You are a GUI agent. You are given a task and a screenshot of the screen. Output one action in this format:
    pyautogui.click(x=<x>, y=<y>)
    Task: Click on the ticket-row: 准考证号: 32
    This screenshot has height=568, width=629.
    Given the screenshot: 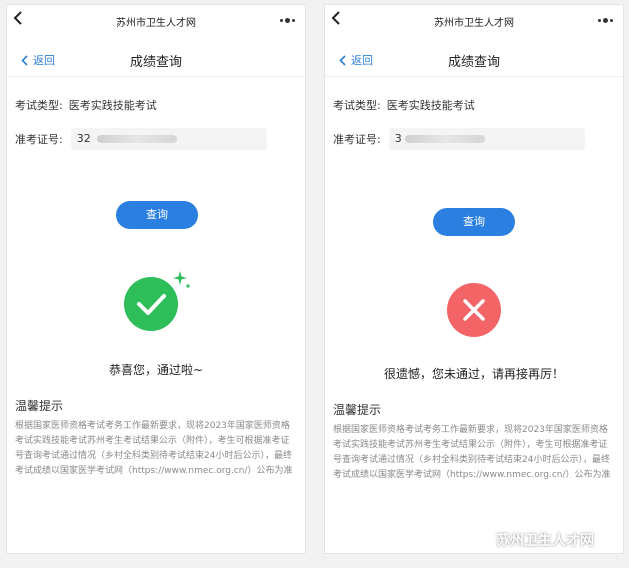 What is the action you would take?
    pyautogui.click(x=141, y=139)
    